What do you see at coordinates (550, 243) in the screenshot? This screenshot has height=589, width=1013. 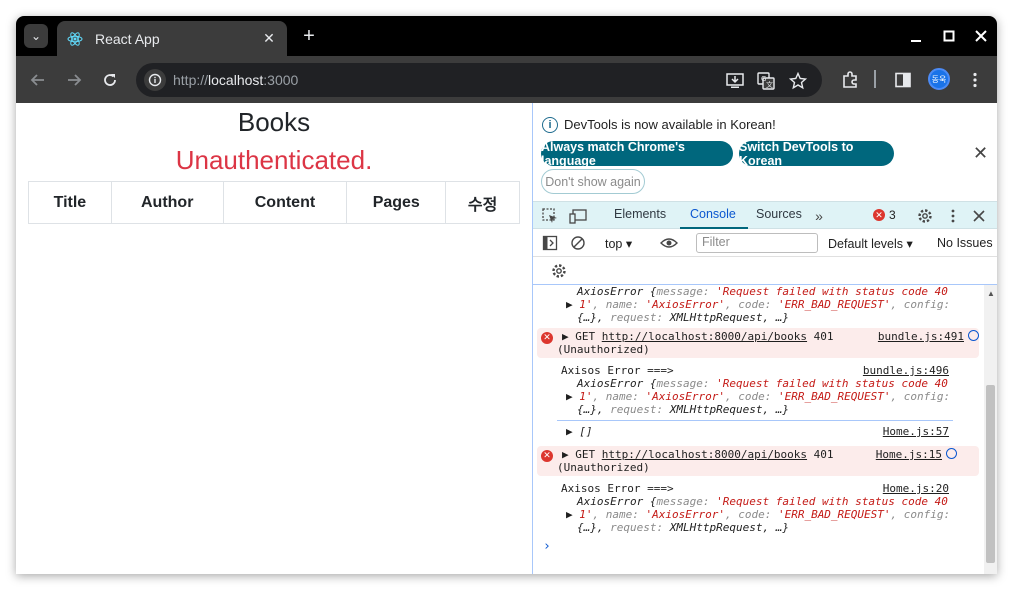 I see `sidebar-toggle-icon` at bounding box center [550, 243].